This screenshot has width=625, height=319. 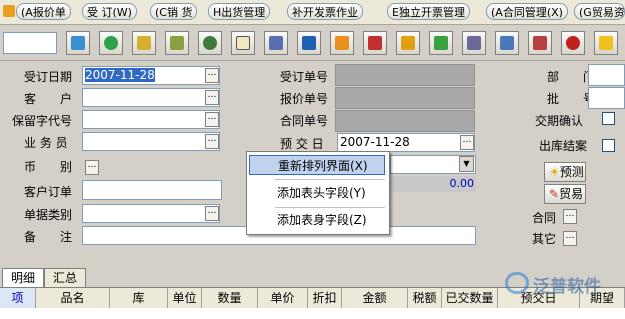 I want to click on customer-order-field, so click(x=152, y=190).